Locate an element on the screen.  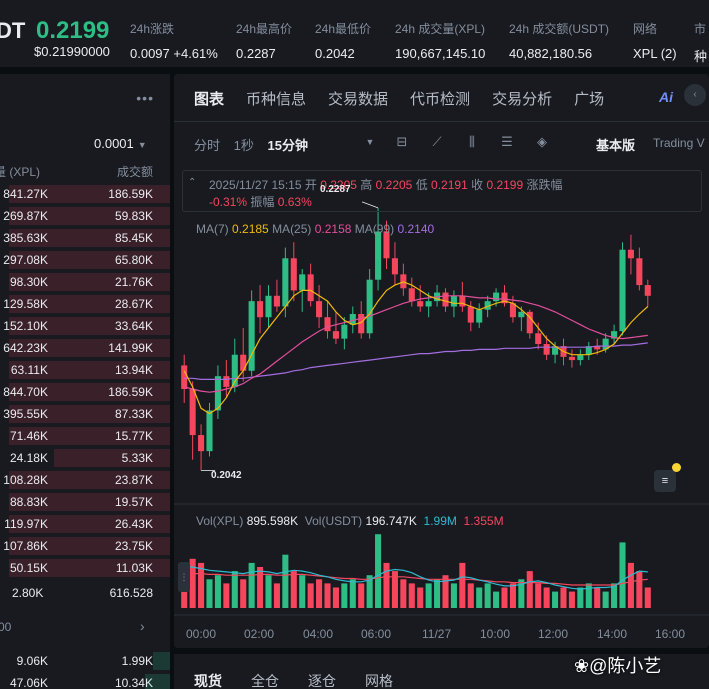
low-label: 低 is located at coordinates (421, 185).